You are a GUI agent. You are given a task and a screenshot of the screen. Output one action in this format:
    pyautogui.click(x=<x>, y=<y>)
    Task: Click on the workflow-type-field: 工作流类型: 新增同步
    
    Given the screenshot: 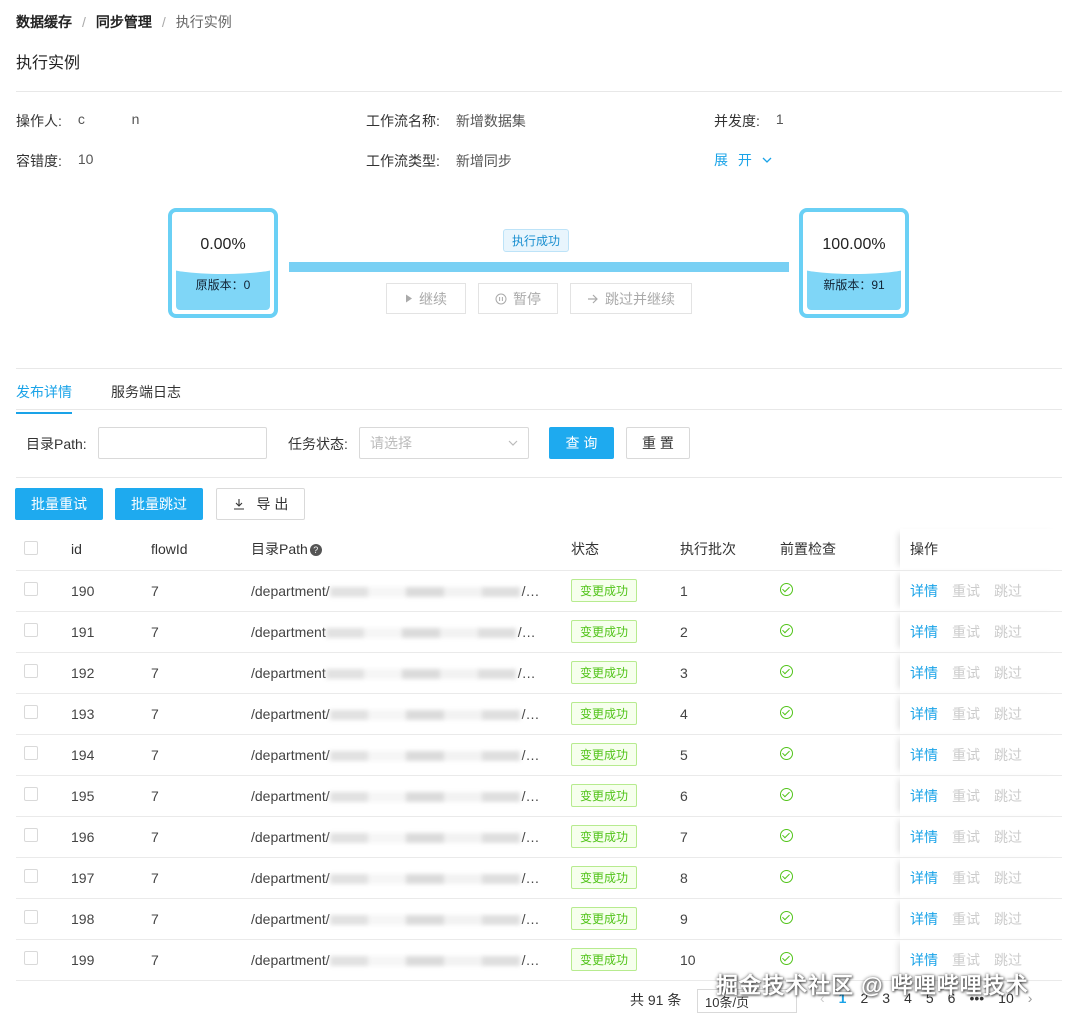 What is the action you would take?
    pyautogui.click(x=439, y=161)
    